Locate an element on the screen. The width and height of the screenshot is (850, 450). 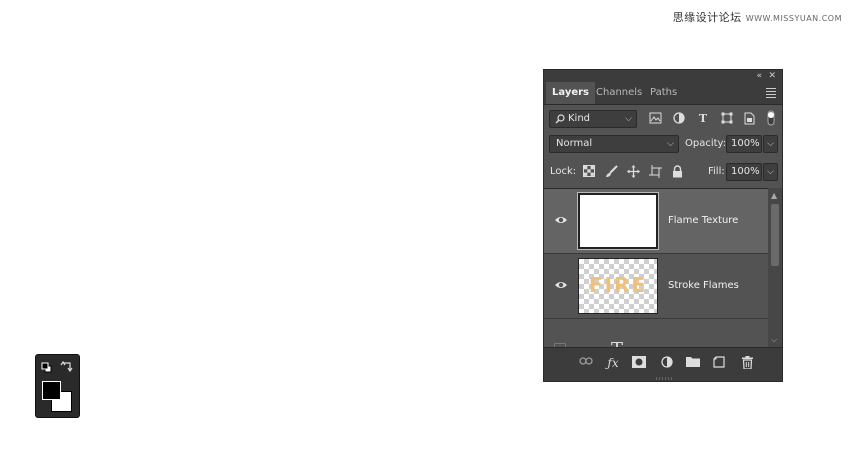
thumbnail-text: FIRE is located at coordinates (618, 285).